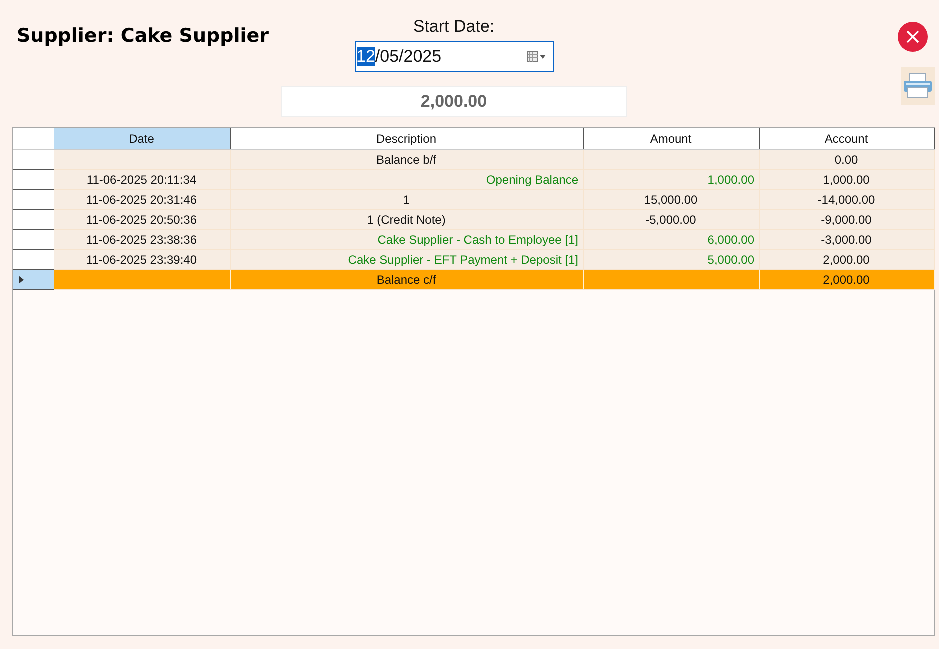  What do you see at coordinates (406, 279) in the screenshot?
I see `table-cell: Balance c/f` at bounding box center [406, 279].